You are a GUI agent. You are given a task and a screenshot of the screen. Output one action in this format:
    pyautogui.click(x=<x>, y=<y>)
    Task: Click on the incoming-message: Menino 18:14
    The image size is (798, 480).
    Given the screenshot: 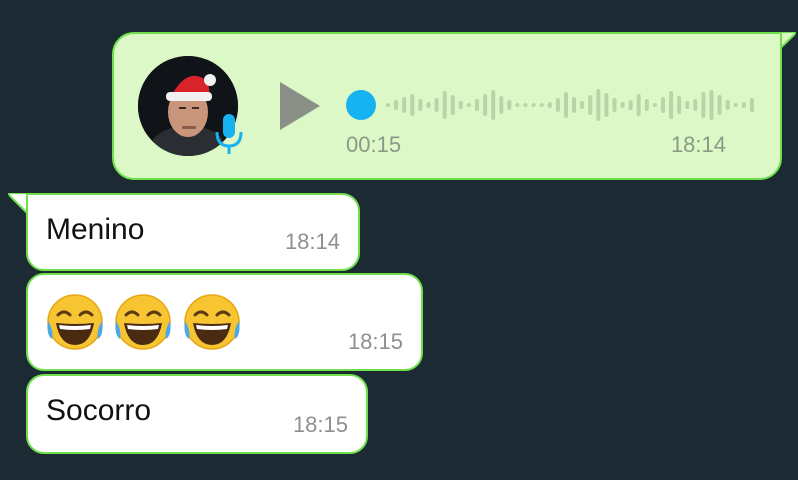 What is the action you would take?
    pyautogui.click(x=193, y=232)
    